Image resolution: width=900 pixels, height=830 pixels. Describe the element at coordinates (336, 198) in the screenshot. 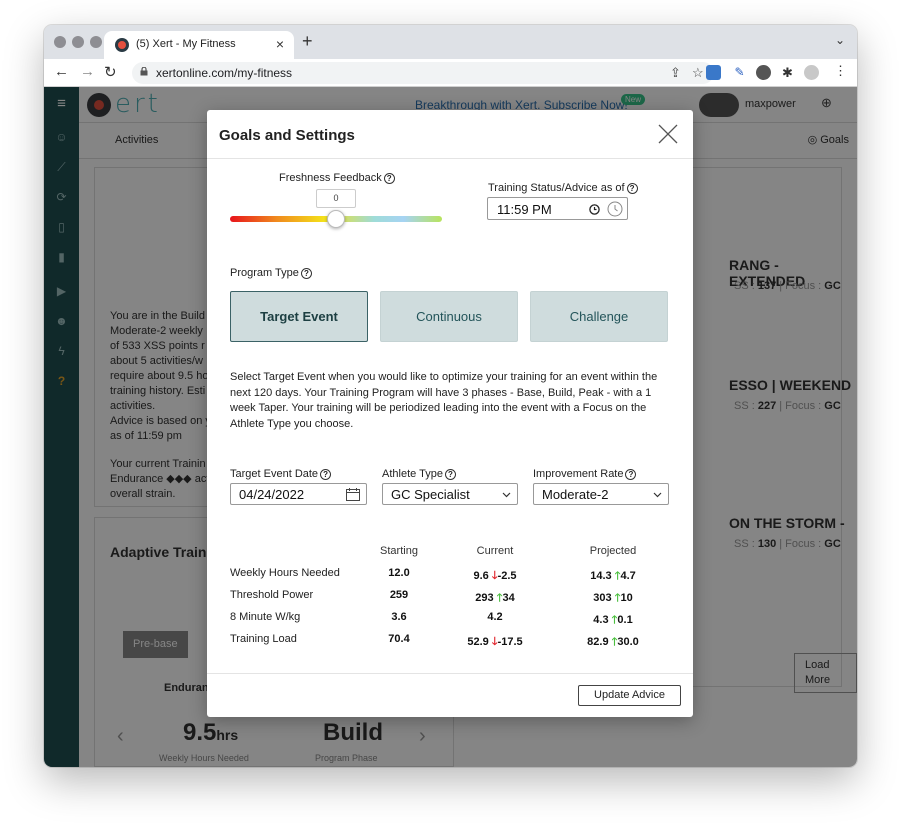

I see `freshness-value: 0` at that location.